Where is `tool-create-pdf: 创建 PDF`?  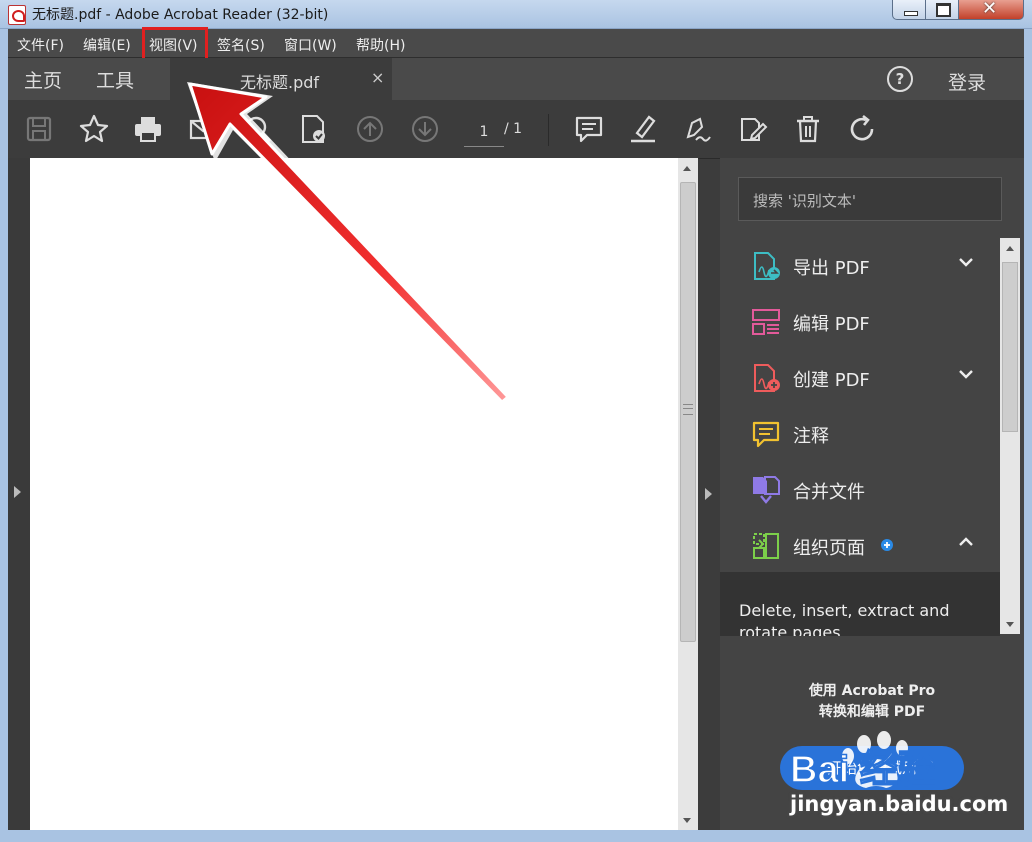
tool-create-pdf: 创建 PDF is located at coordinates (860, 378).